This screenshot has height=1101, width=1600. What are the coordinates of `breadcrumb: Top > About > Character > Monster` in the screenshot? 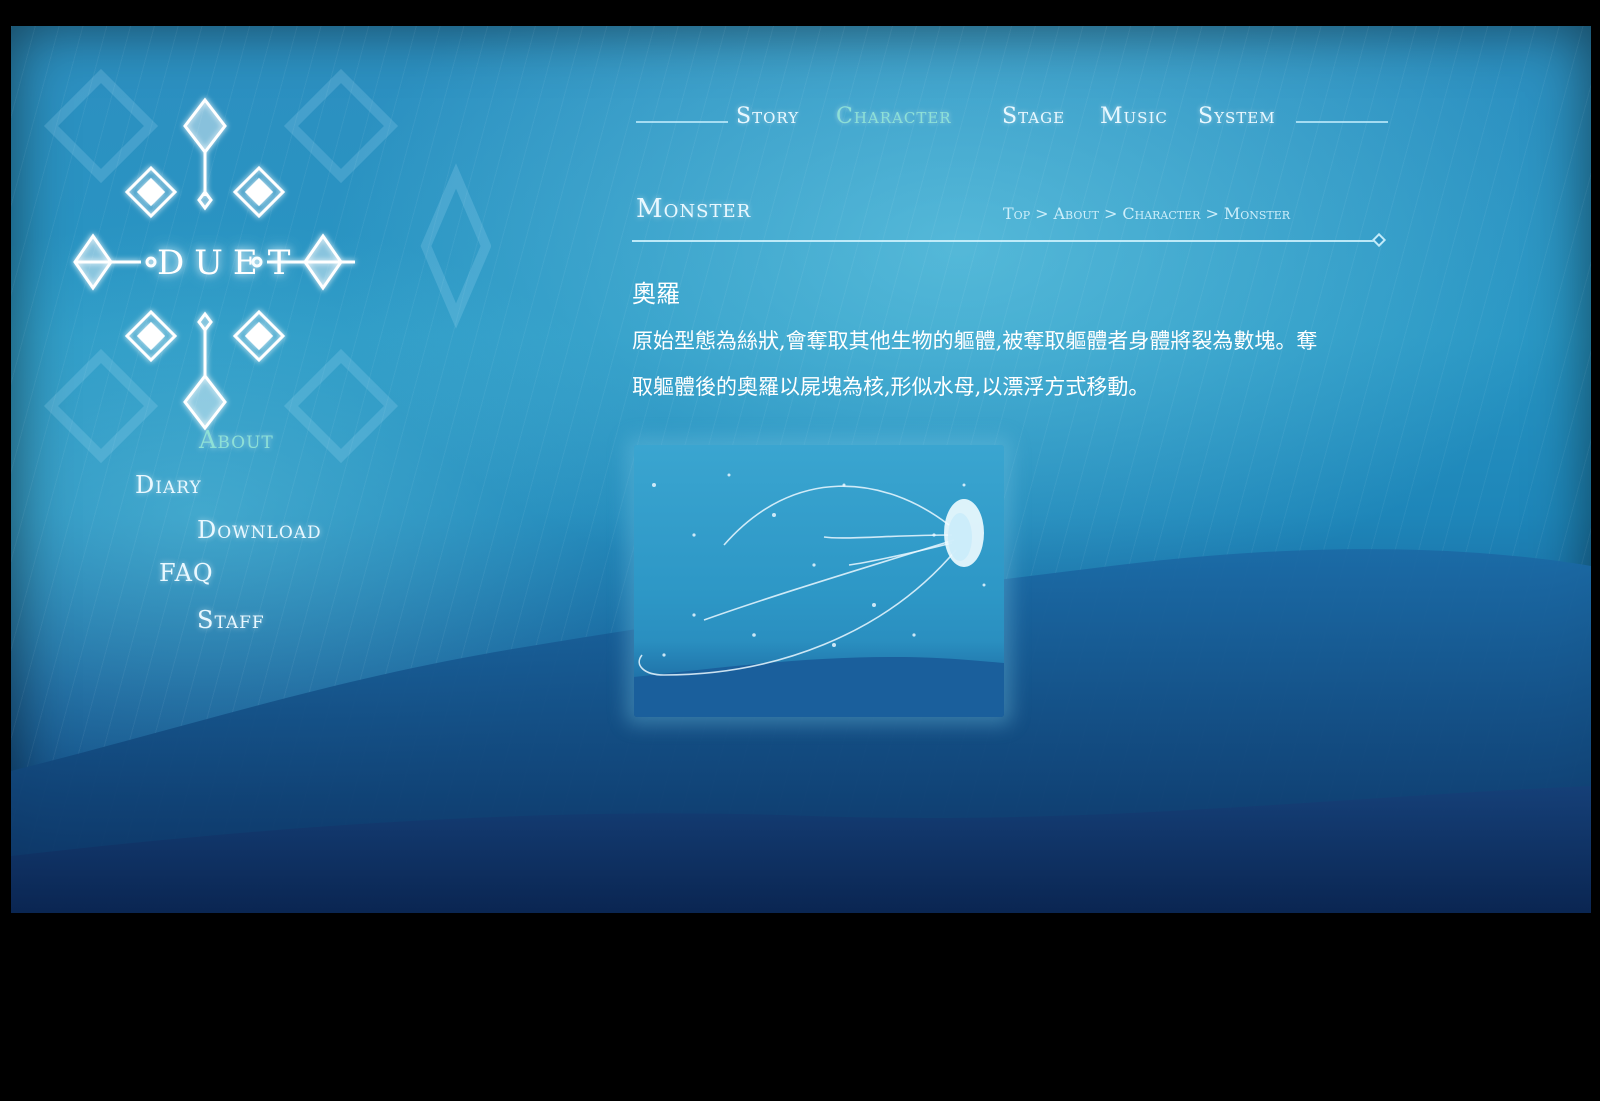 It's located at (1146, 213).